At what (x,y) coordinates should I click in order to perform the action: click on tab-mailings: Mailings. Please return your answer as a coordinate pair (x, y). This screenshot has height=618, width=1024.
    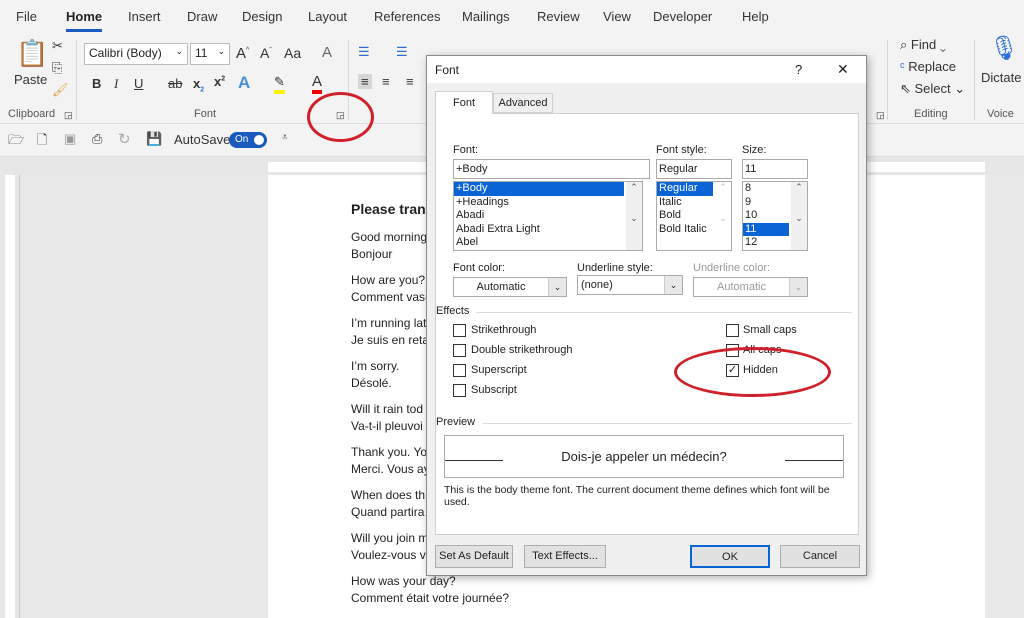
    Looking at the image, I should click on (486, 16).